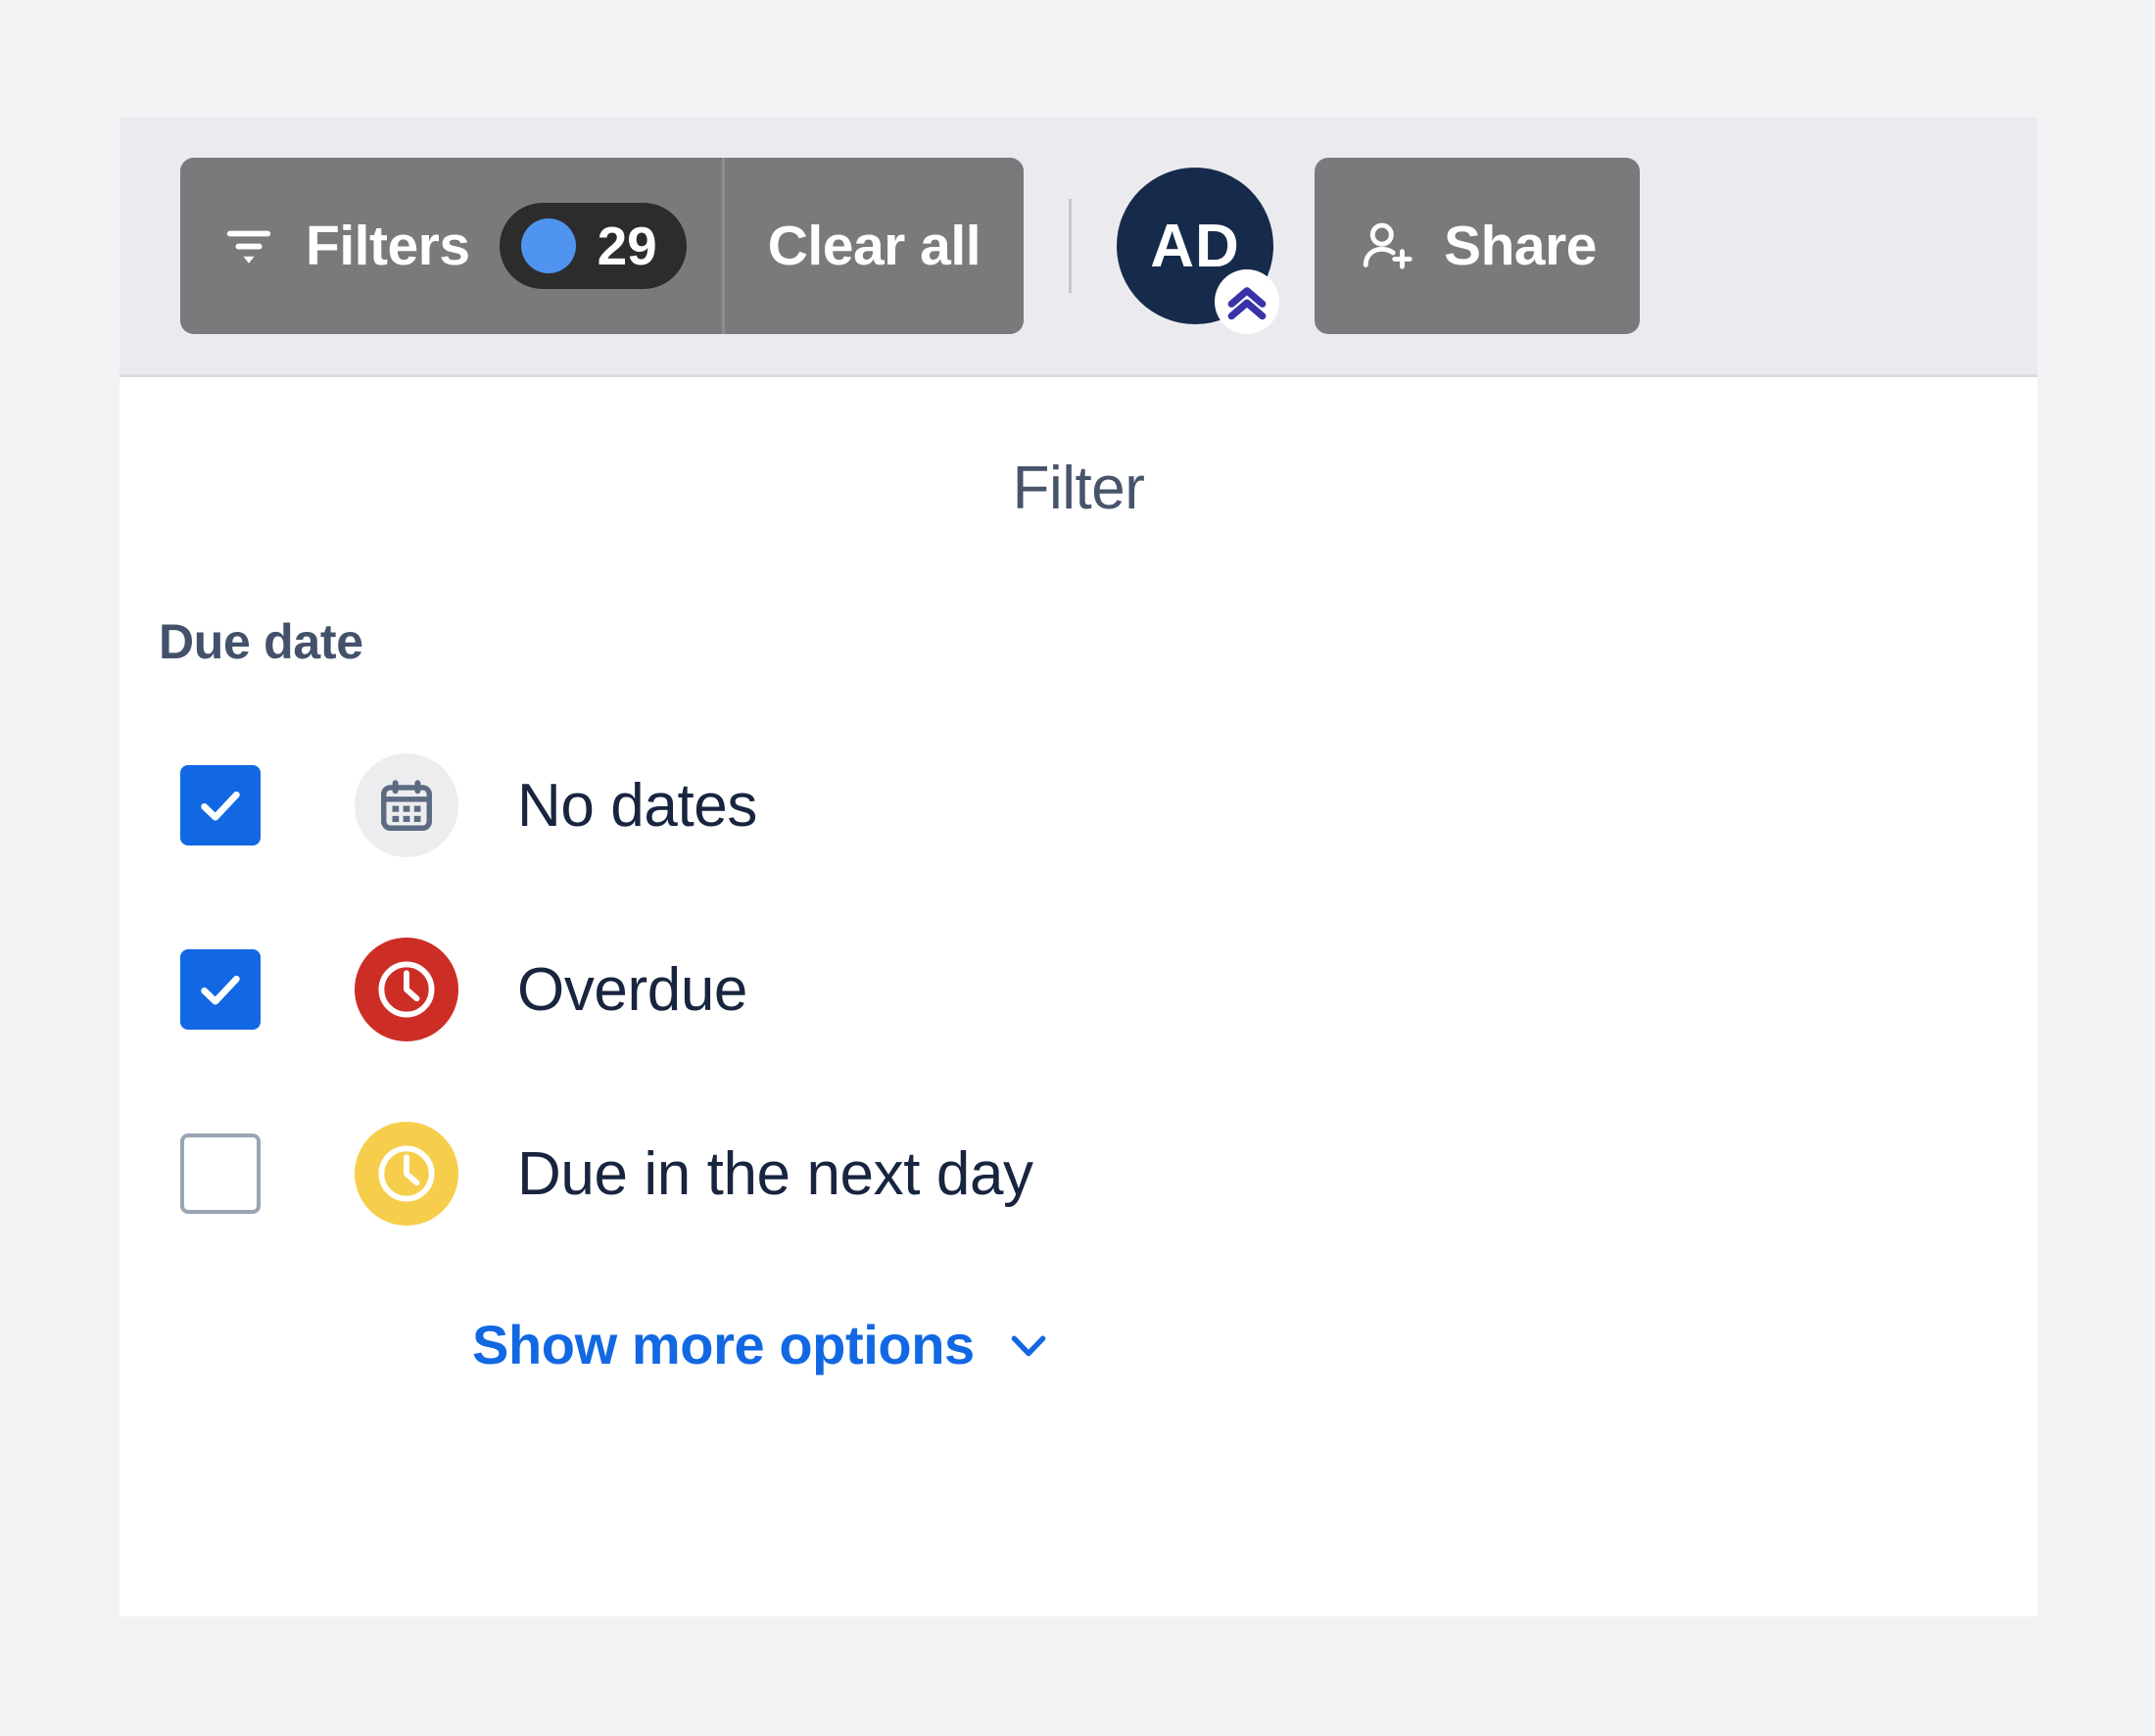 This screenshot has height=1736, width=2155. Describe the element at coordinates (1195, 246) in the screenshot. I see `avatar-initials: AD` at that location.